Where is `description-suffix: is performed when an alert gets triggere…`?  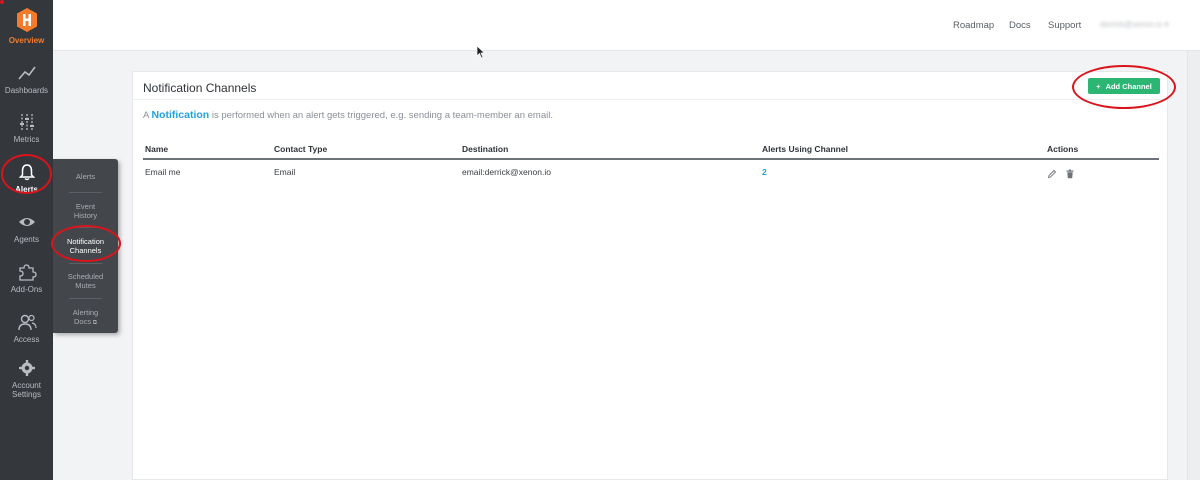 description-suffix: is performed when an alert gets triggere… is located at coordinates (381, 115).